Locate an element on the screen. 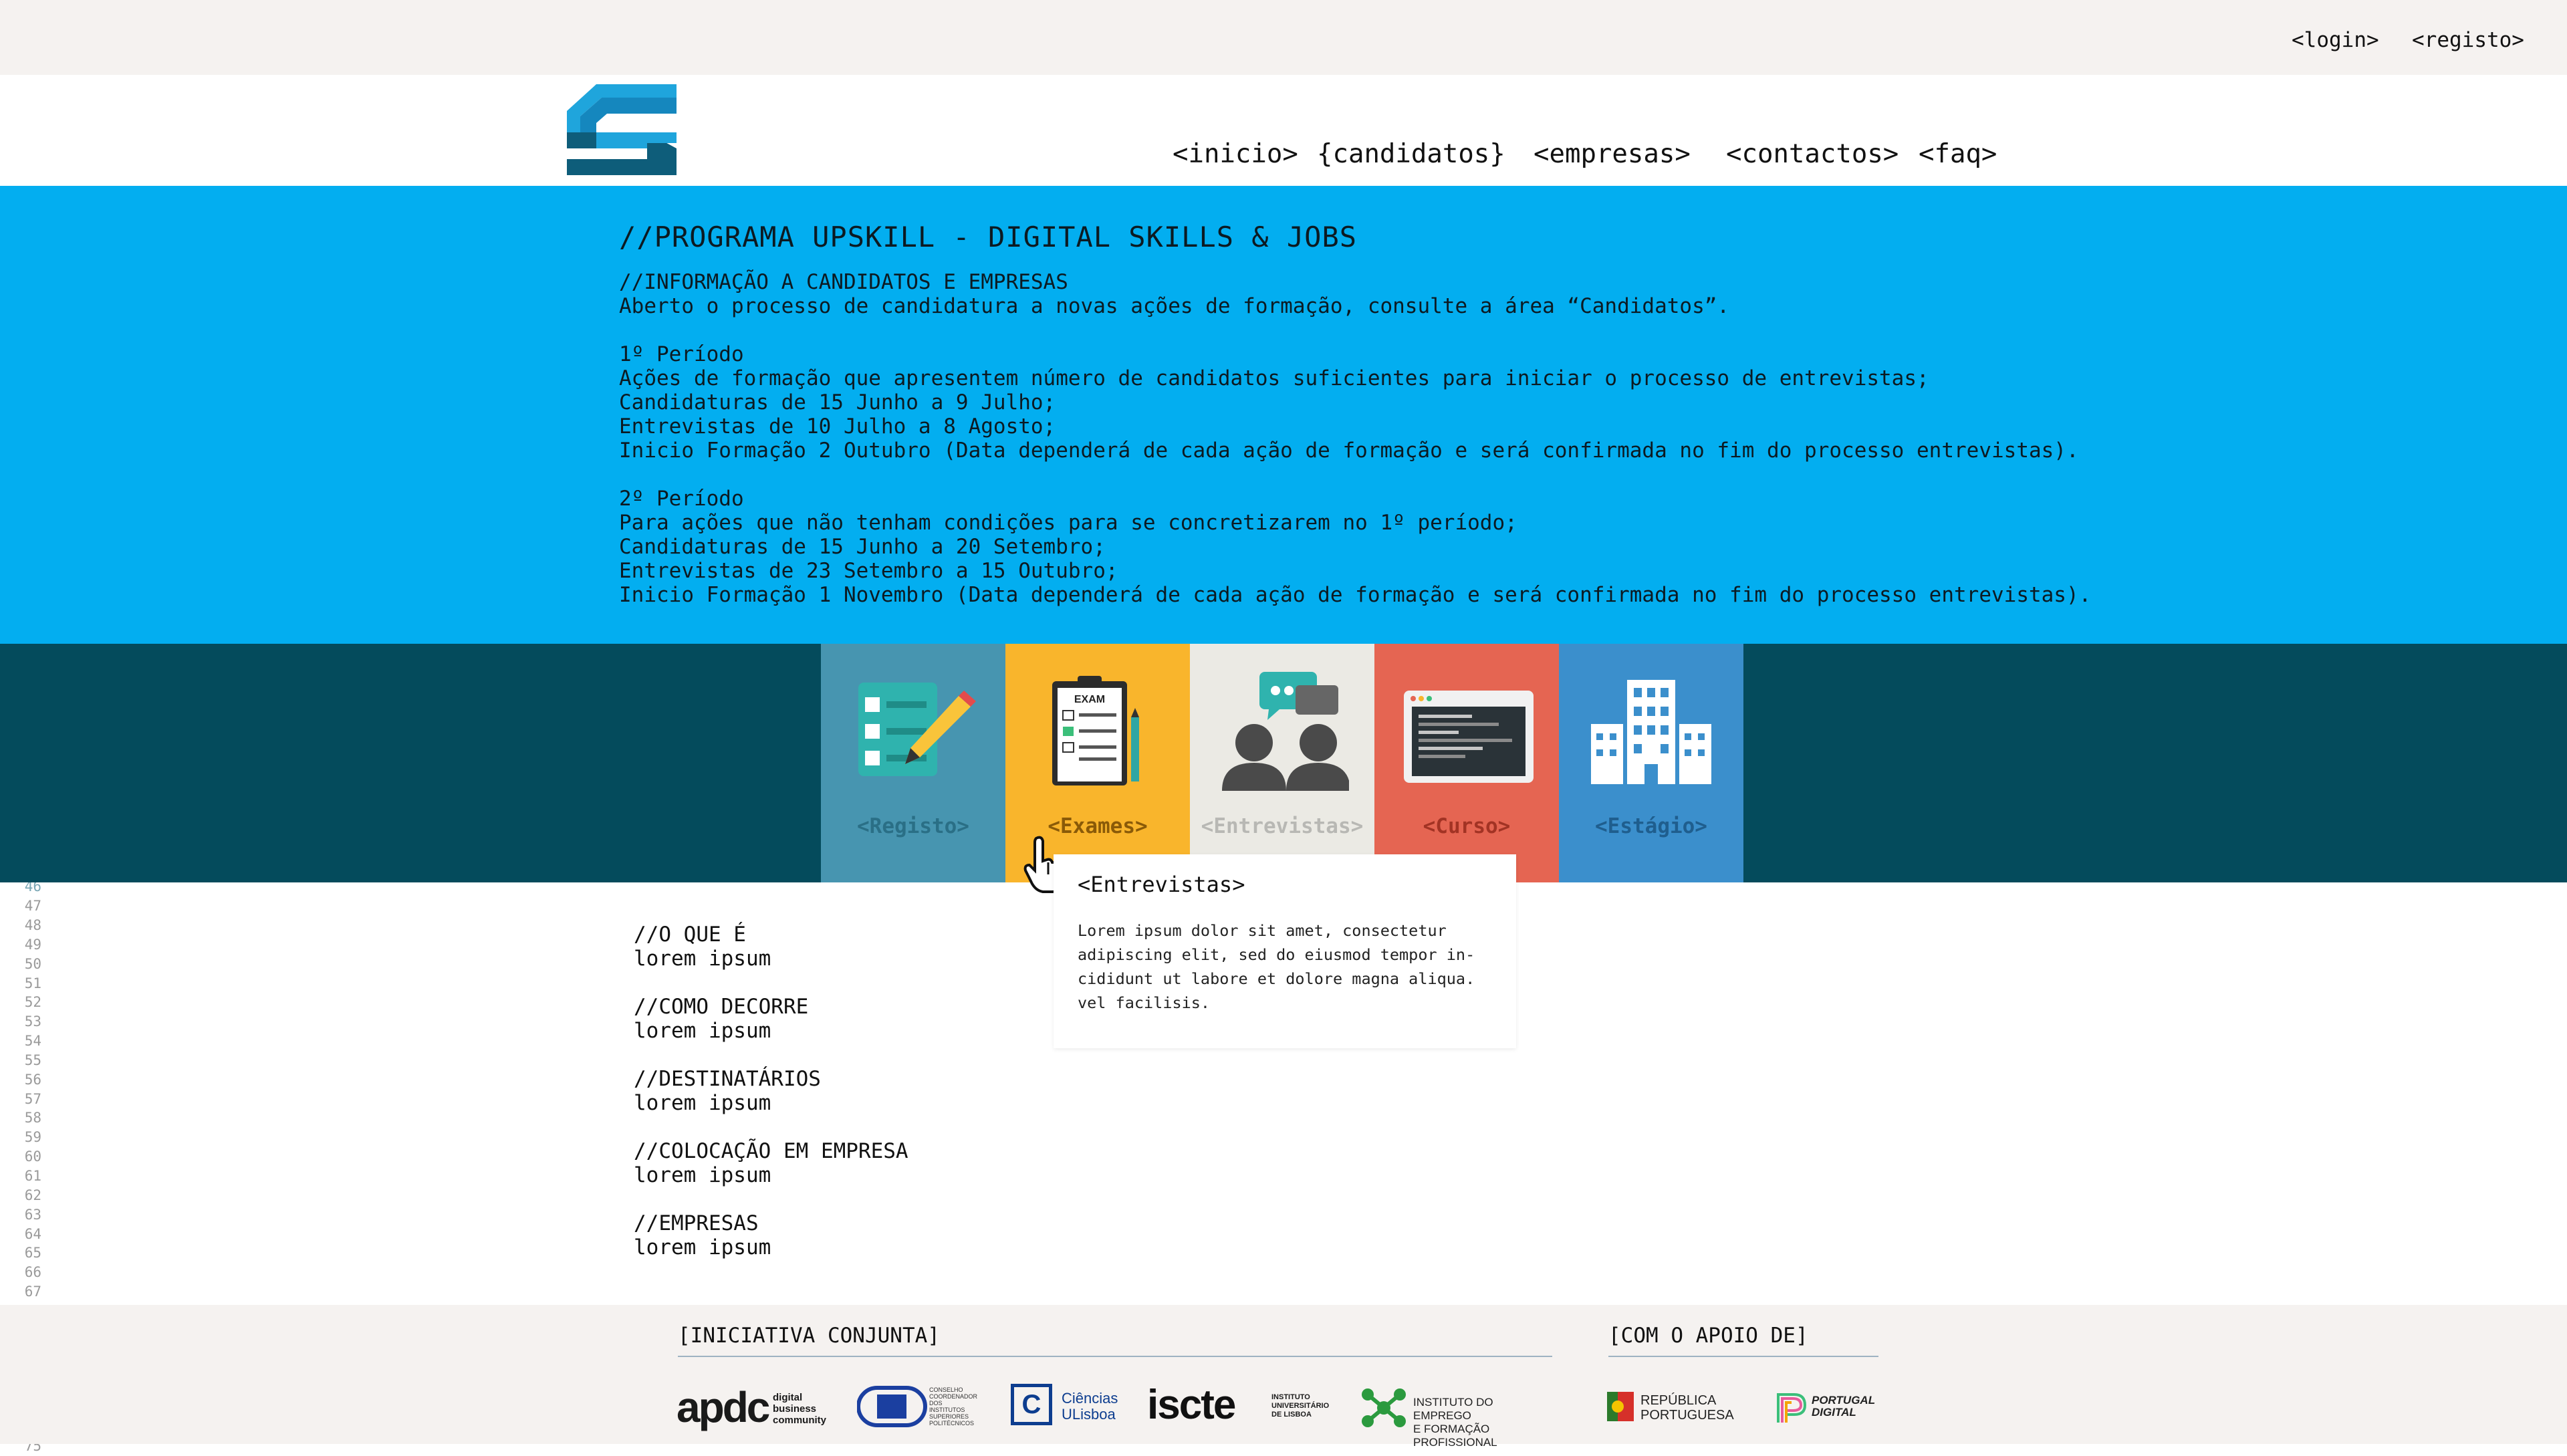 The height and width of the screenshot is (1456, 2567). hero-line: 1º Período is located at coordinates (681, 354).